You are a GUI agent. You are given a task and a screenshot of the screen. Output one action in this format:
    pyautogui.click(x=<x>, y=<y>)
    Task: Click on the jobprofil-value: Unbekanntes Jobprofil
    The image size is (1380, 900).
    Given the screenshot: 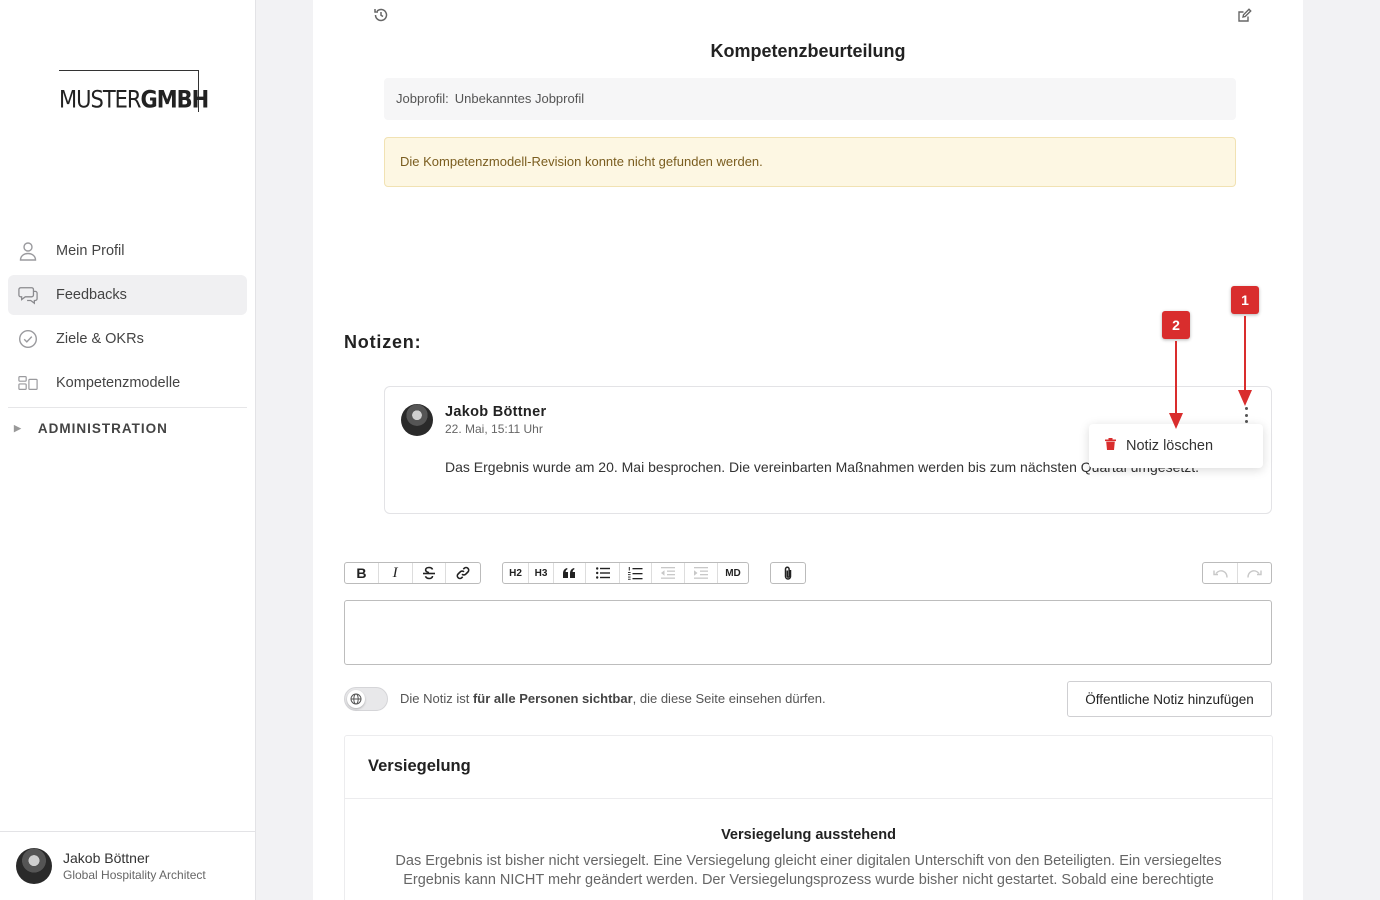 What is the action you would take?
    pyautogui.click(x=519, y=98)
    